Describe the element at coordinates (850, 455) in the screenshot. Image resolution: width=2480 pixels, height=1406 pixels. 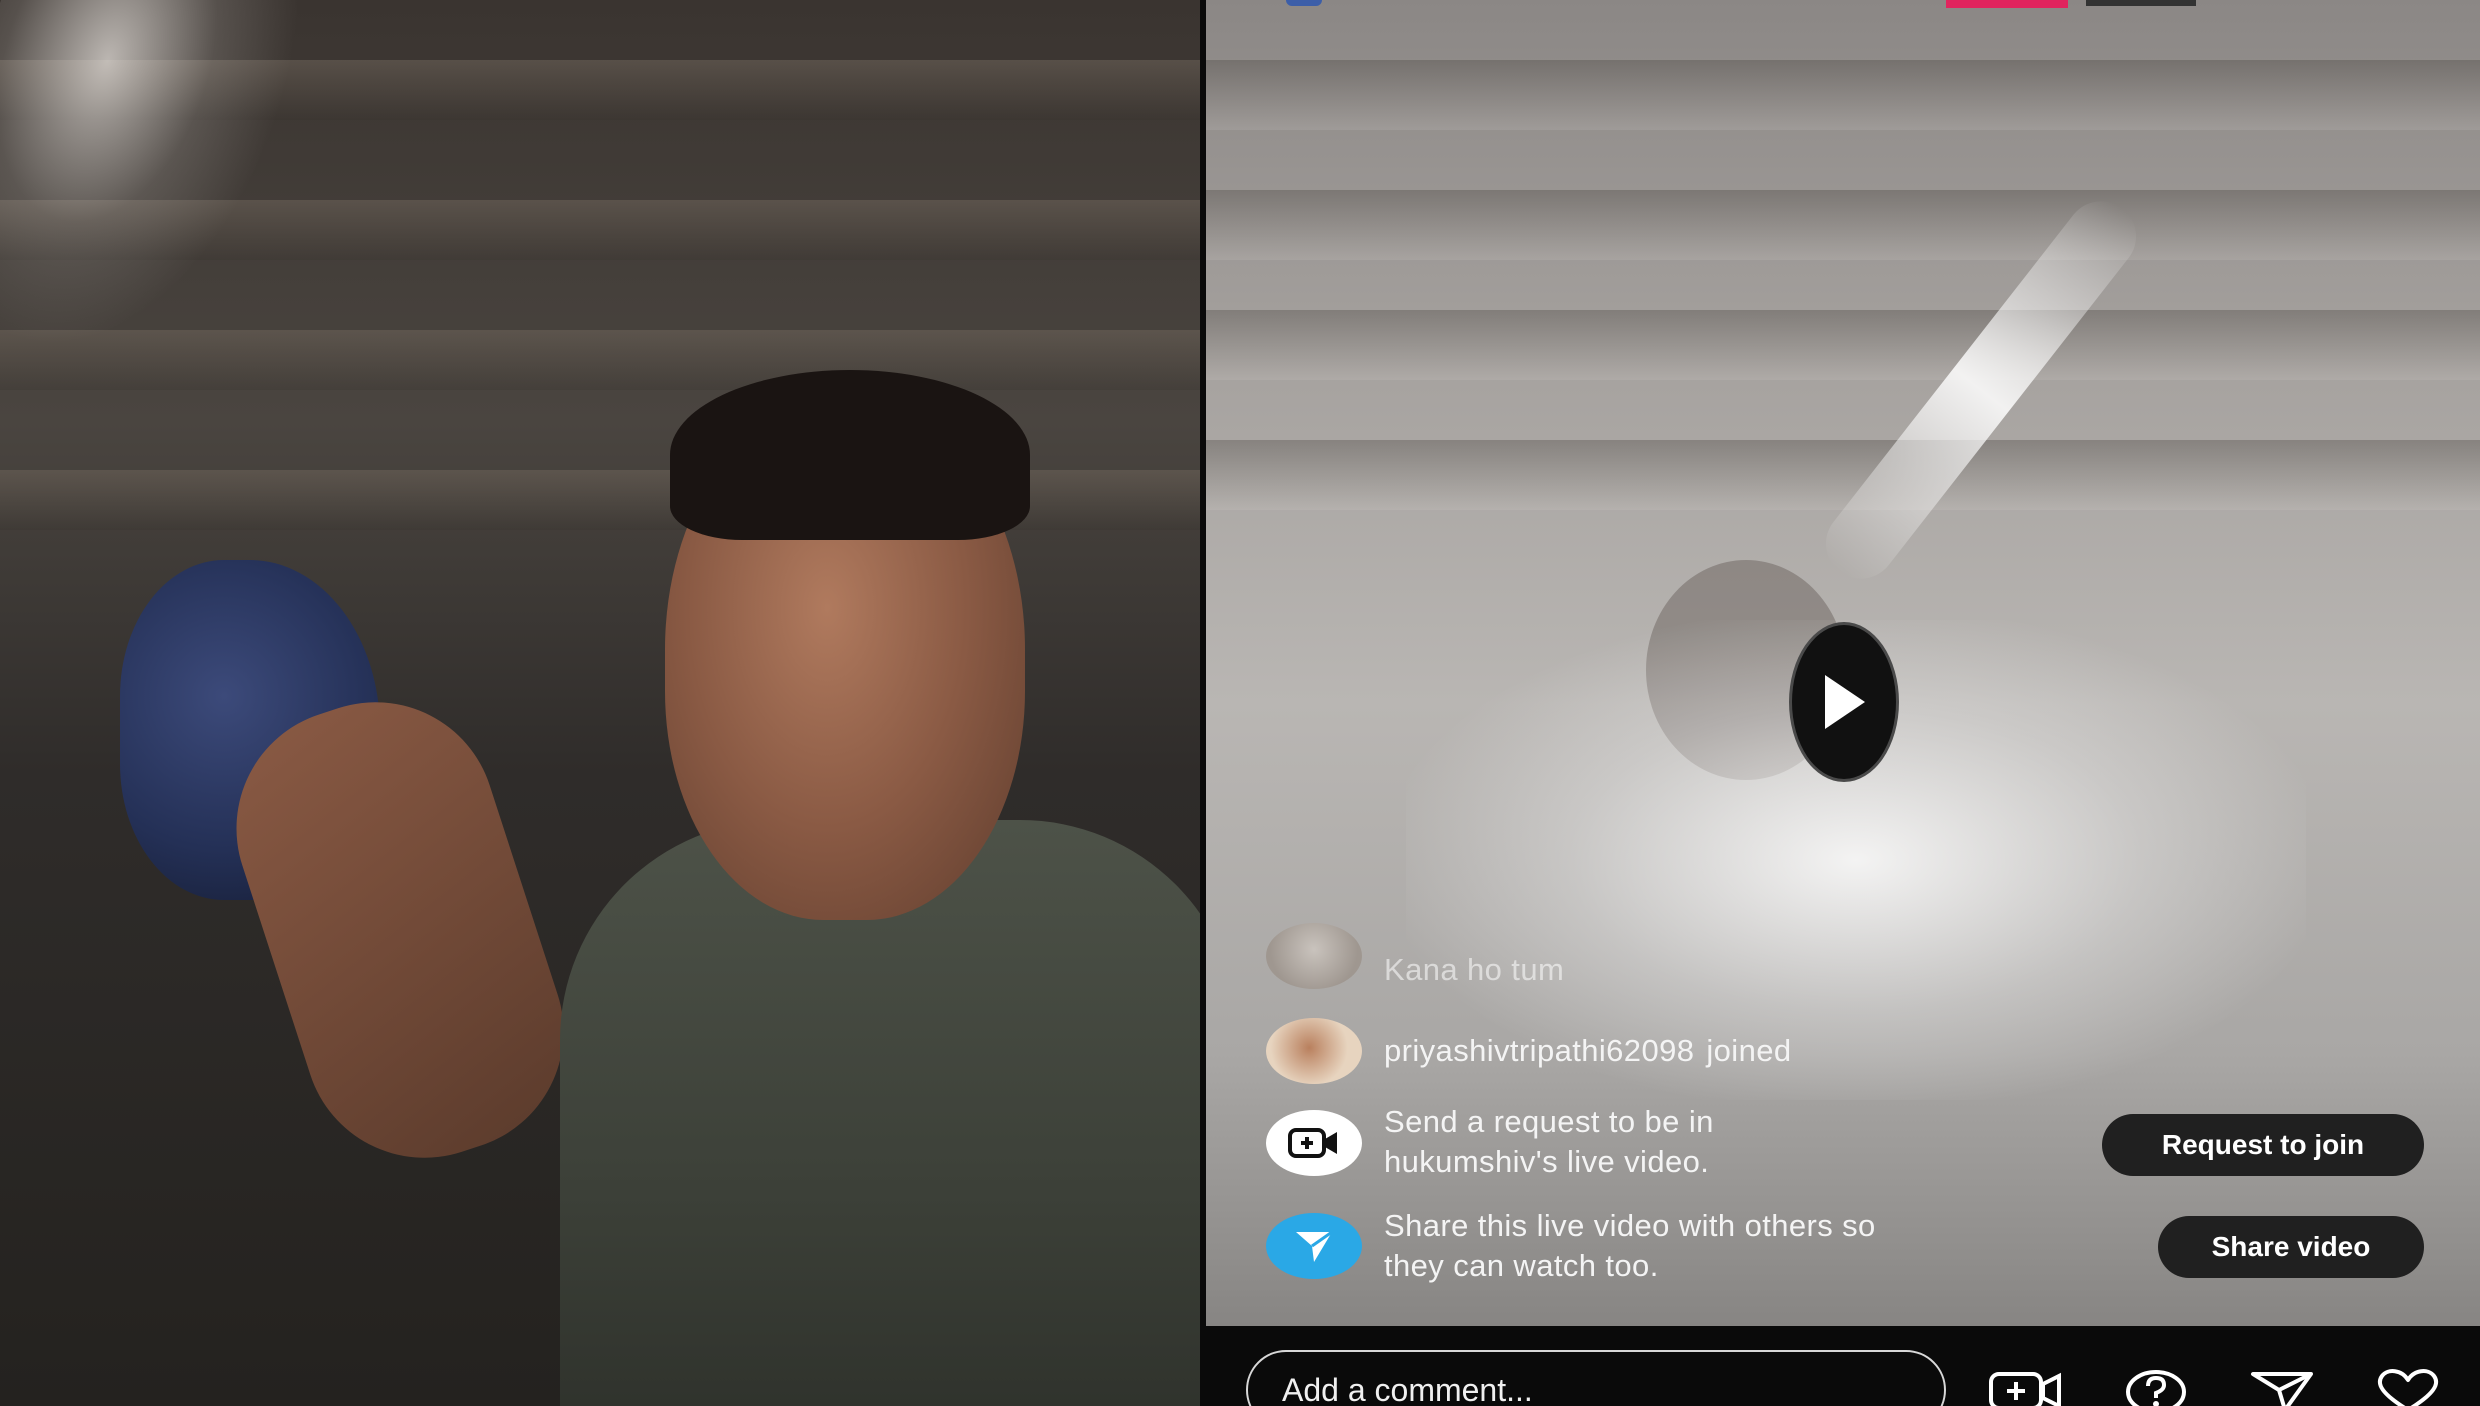
I see `person-hair` at that location.